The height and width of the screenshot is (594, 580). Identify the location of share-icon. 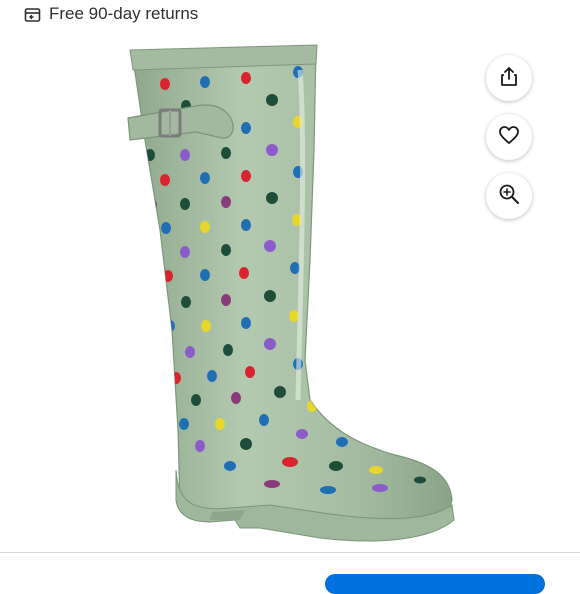
(509, 78).